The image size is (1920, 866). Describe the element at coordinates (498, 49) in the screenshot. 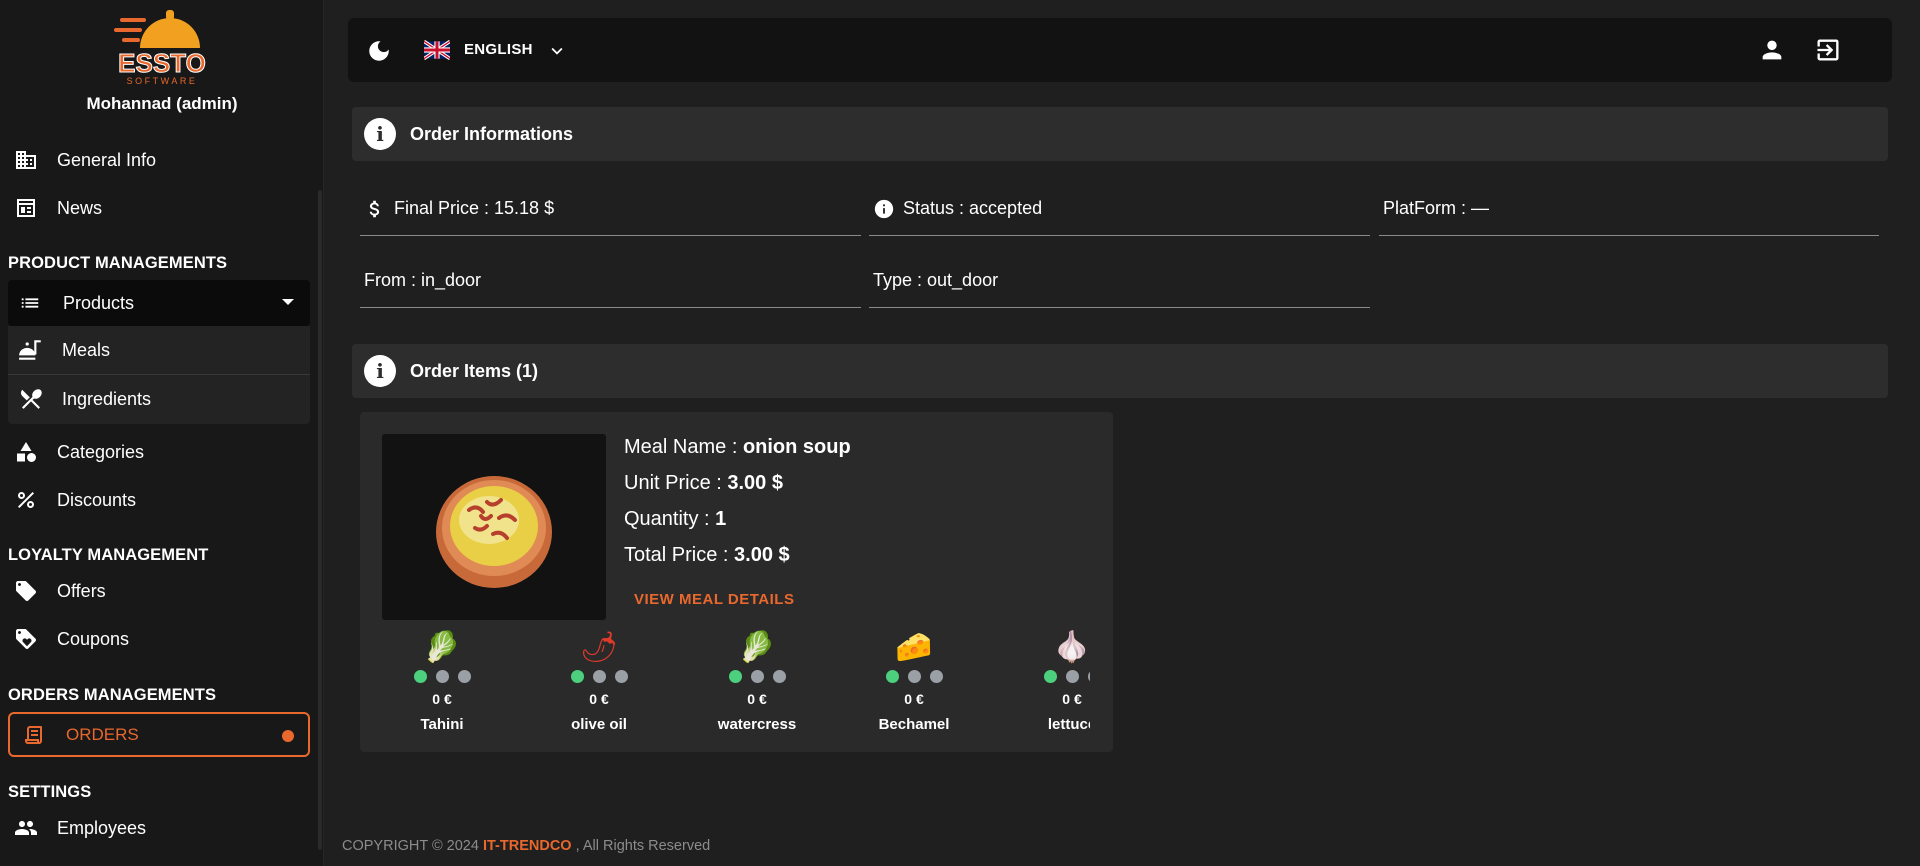

I see `language-select: ENGLISH` at that location.